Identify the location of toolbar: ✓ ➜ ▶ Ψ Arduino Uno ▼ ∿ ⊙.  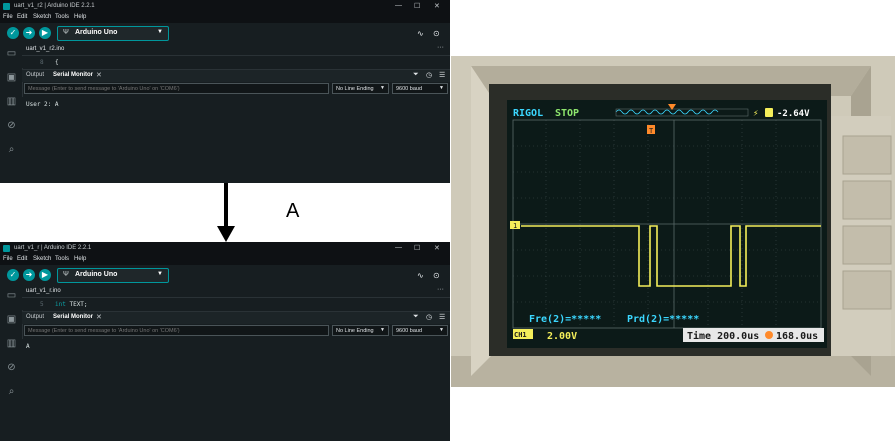
(225, 275).